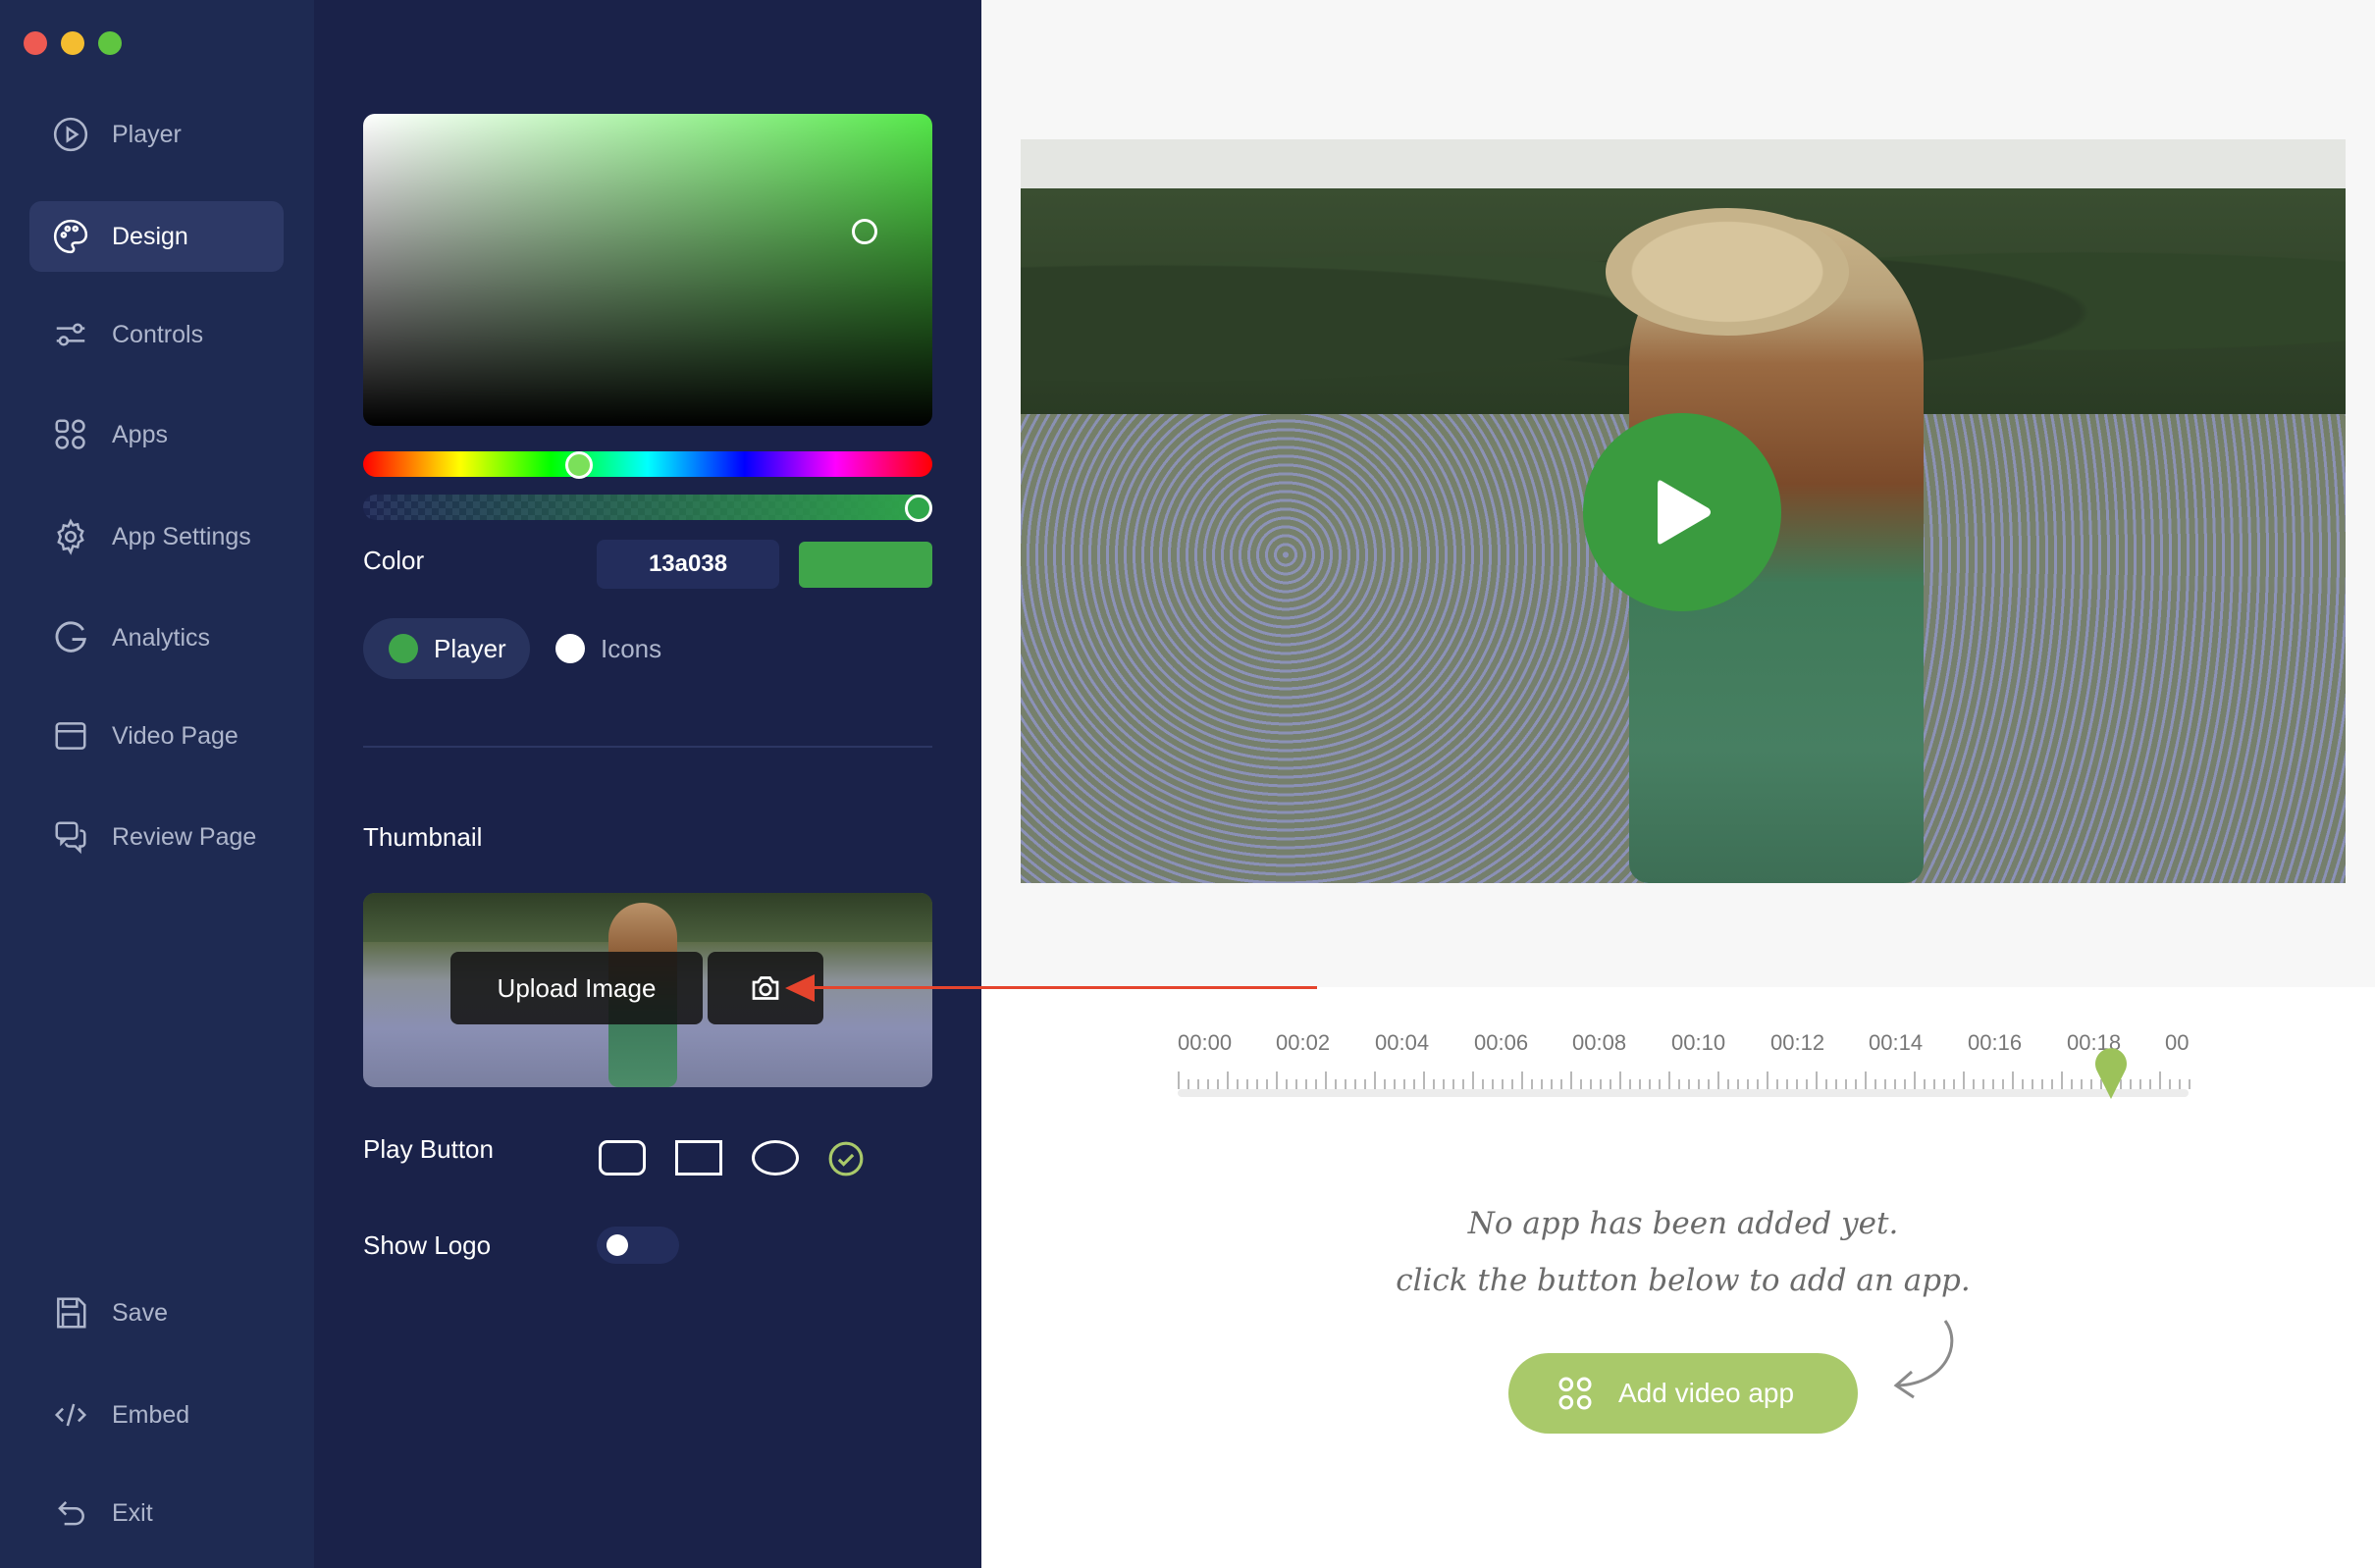 The height and width of the screenshot is (1568, 2375). Describe the element at coordinates (576, 988) in the screenshot. I see `upload-image-button: Upload Image` at that location.